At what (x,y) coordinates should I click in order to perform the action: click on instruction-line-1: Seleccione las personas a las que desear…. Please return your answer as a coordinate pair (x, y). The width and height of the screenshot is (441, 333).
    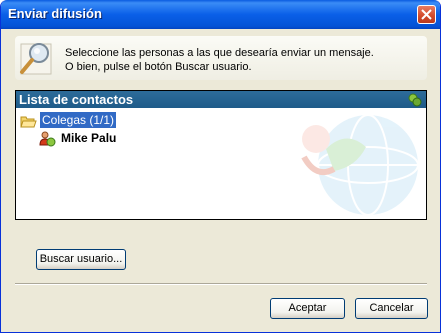
    Looking at the image, I should click on (219, 53).